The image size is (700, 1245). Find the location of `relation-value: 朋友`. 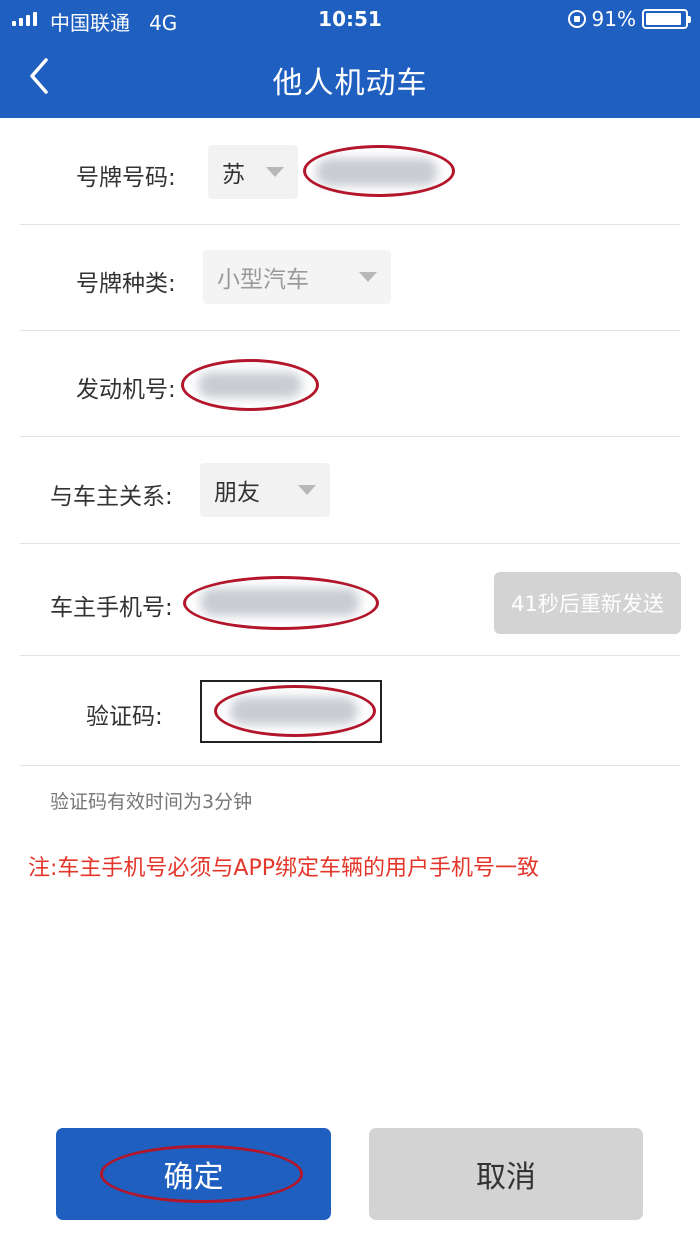

relation-value: 朋友 is located at coordinates (237, 493).